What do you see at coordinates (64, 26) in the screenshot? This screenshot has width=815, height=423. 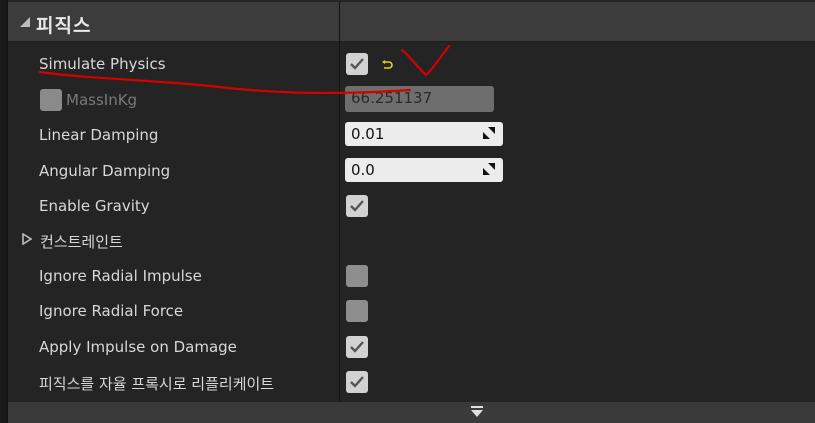 I see `section-title: 피직스` at bounding box center [64, 26].